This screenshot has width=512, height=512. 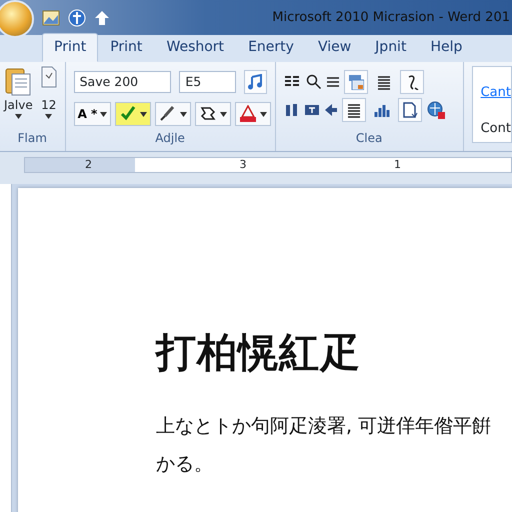 I want to click on style-item: Cant, so click(x=495, y=92).